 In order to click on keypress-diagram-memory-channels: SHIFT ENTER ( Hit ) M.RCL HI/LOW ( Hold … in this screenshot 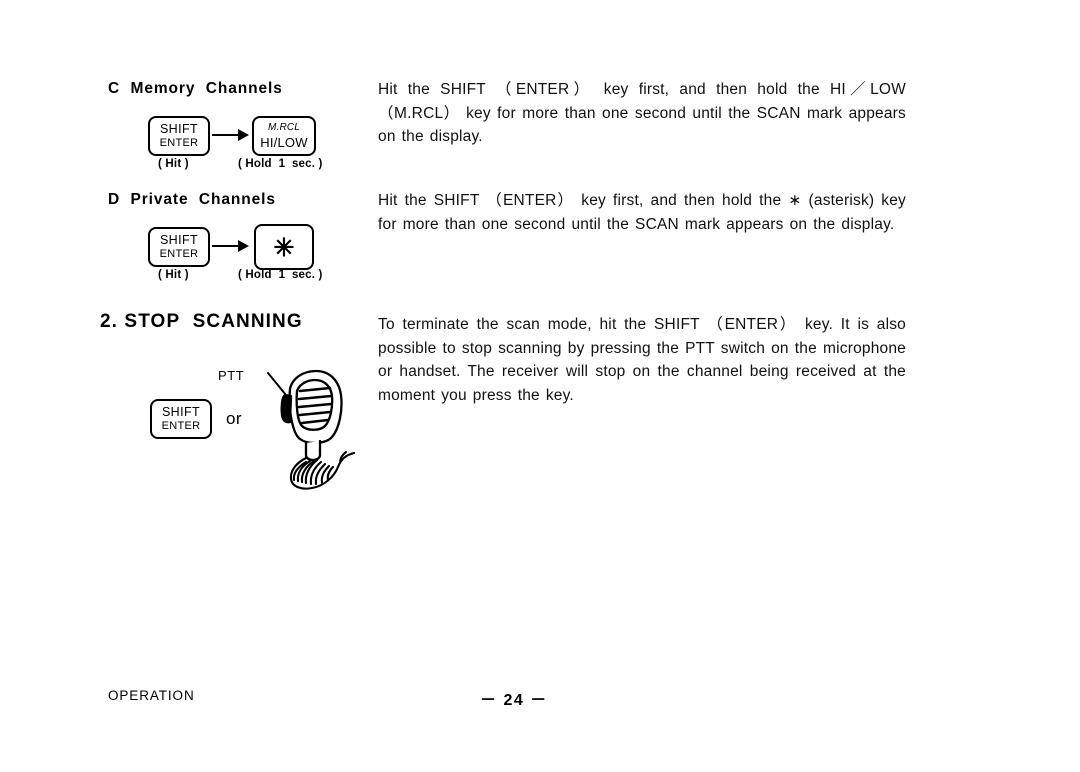, I will do `click(233, 146)`.